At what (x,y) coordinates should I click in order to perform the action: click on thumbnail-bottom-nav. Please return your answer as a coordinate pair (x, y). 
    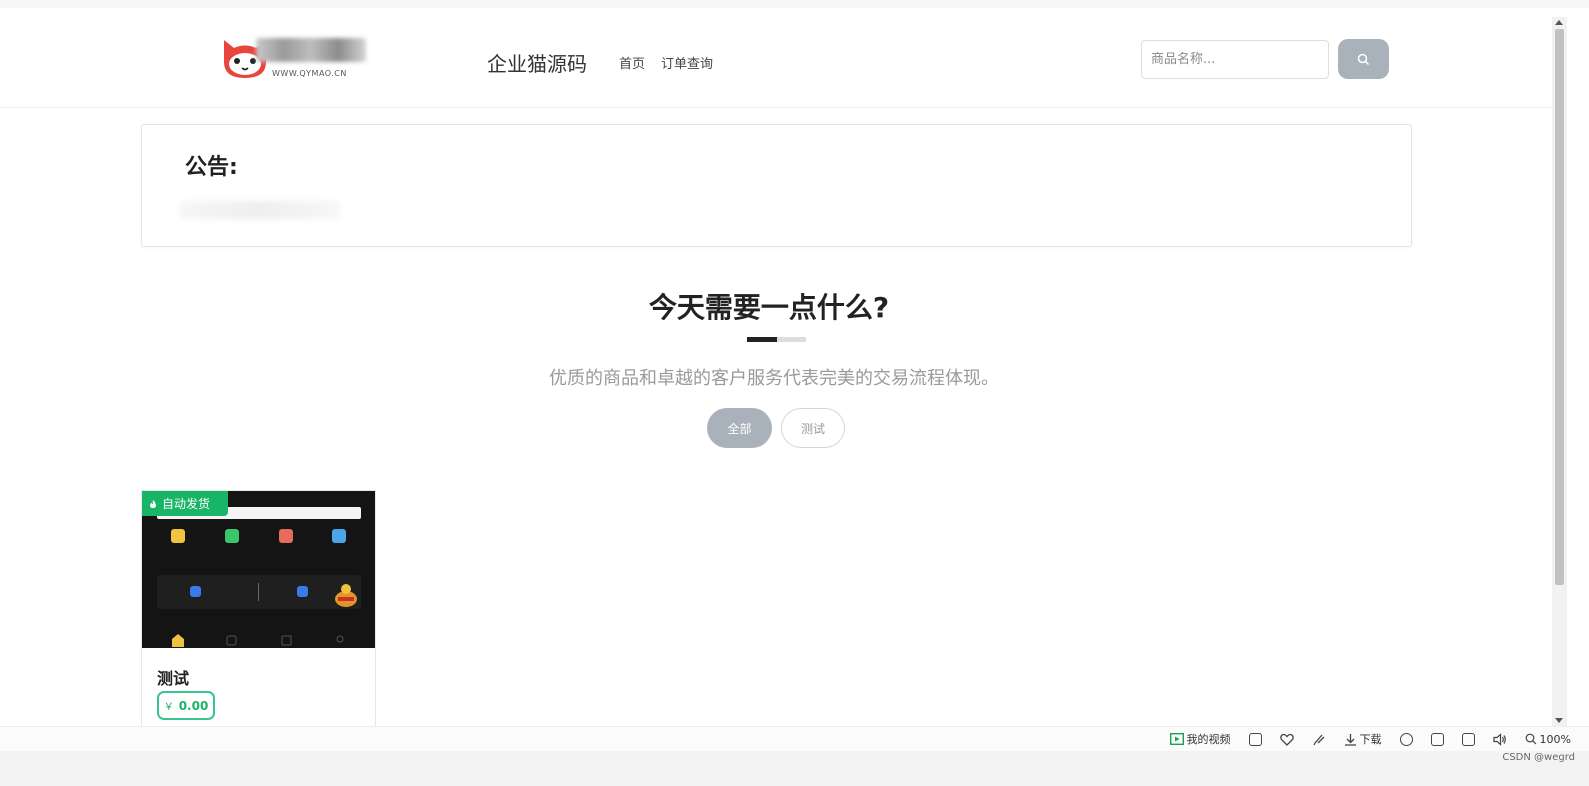
    Looking at the image, I should click on (258, 640).